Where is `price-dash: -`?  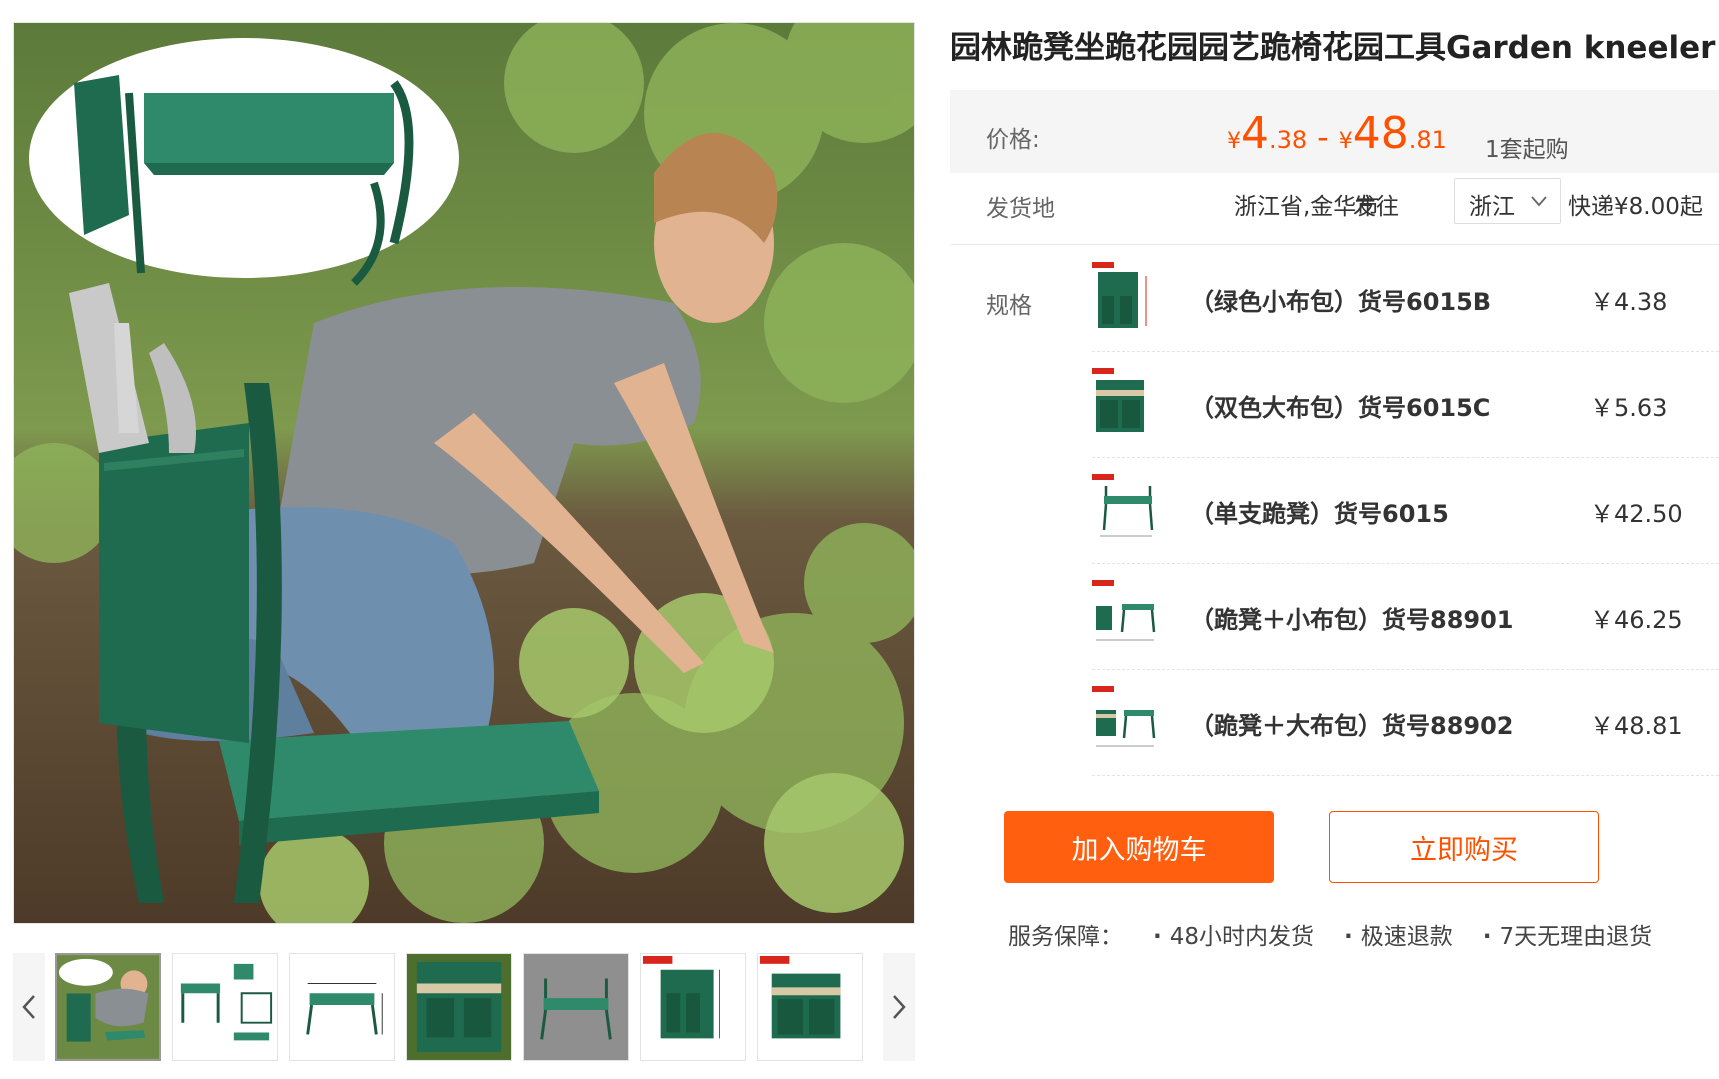 price-dash: - is located at coordinates (1323, 137).